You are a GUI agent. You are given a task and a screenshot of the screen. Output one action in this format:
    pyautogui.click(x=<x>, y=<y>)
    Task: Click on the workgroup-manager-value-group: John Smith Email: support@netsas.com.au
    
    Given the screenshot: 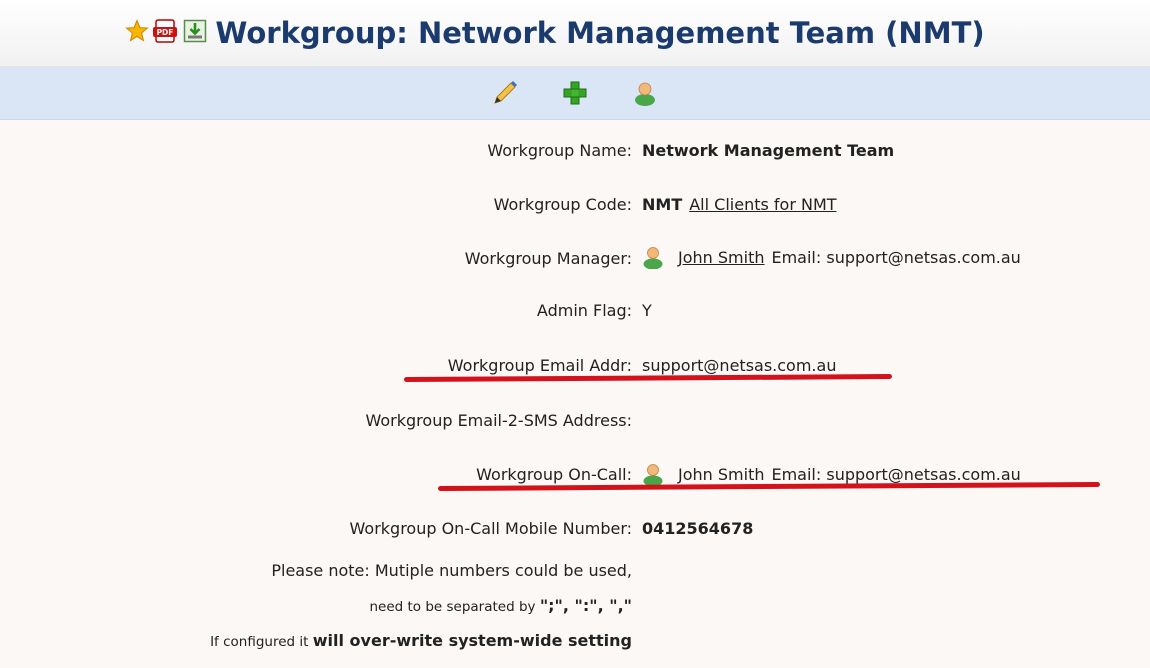 What is the action you would take?
    pyautogui.click(x=831, y=257)
    